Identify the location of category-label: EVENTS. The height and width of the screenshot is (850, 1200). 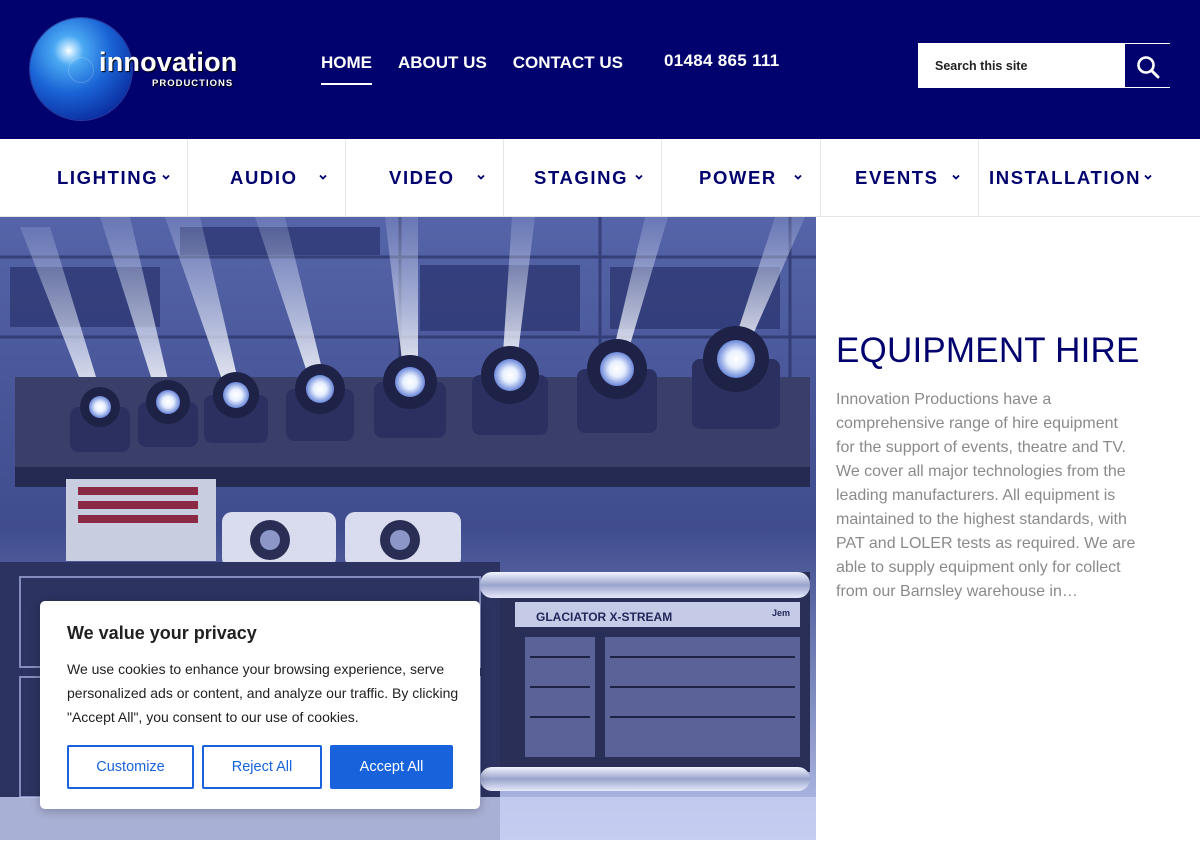
(897, 177).